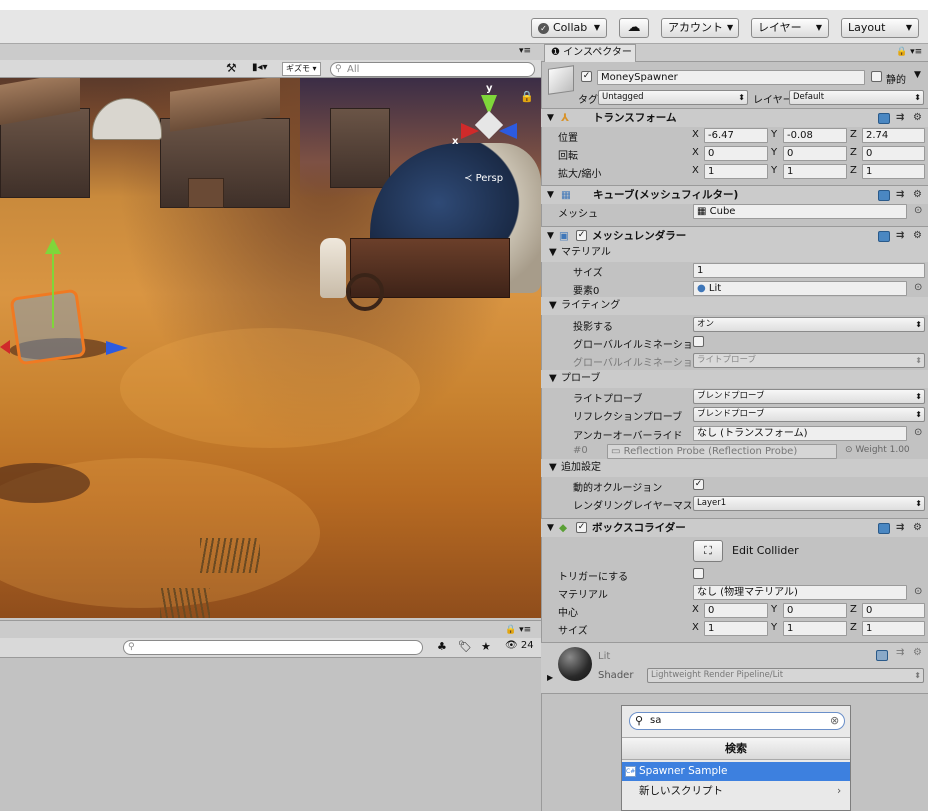 The image size is (928, 811). I want to click on size-x-field: 1, so click(736, 628).